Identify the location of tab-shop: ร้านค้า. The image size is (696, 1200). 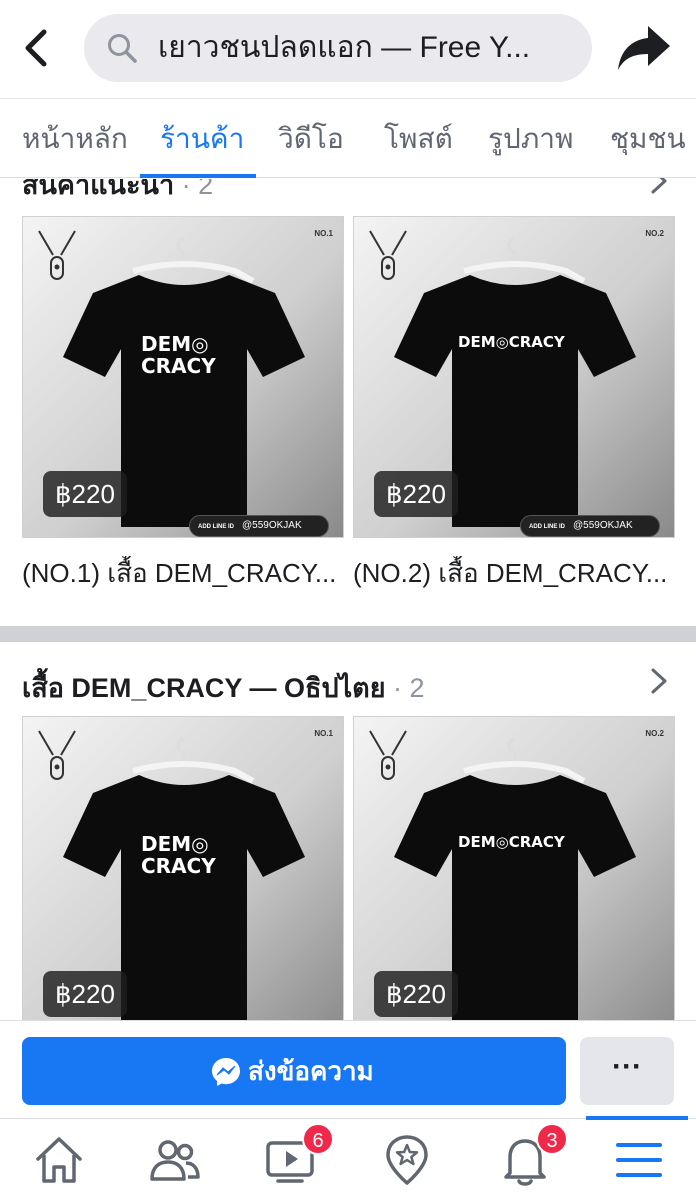
(202, 139).